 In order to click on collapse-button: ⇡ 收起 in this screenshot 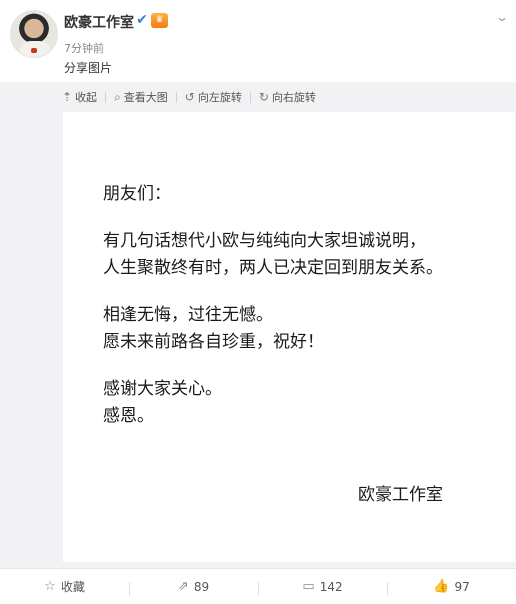, I will do `click(79, 97)`.